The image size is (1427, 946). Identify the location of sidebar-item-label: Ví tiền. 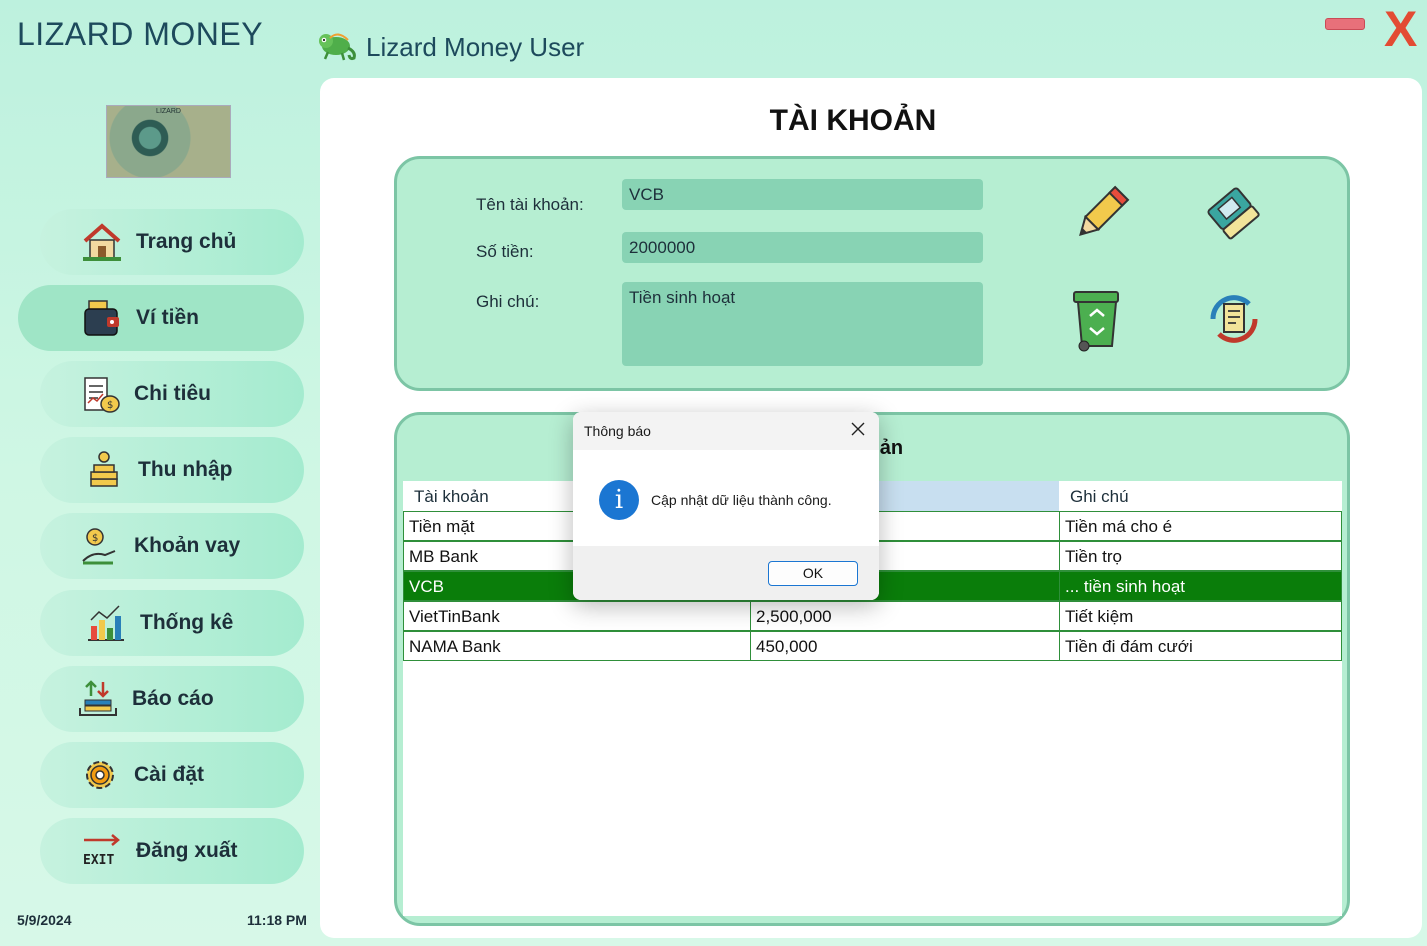
(168, 317).